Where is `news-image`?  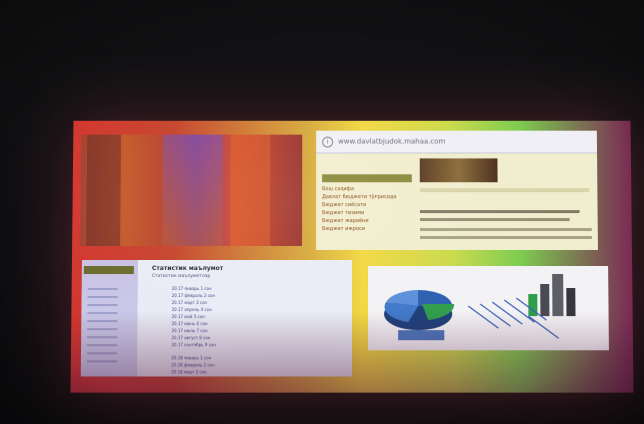
news-image is located at coordinates (458, 170).